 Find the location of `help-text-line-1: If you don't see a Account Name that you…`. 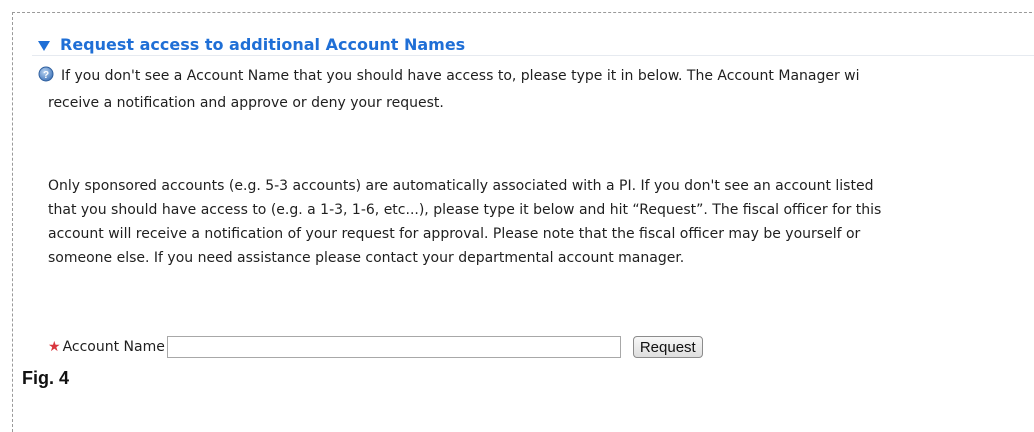

help-text-line-1: If you don't see a Account Name that you… is located at coordinates (460, 76).